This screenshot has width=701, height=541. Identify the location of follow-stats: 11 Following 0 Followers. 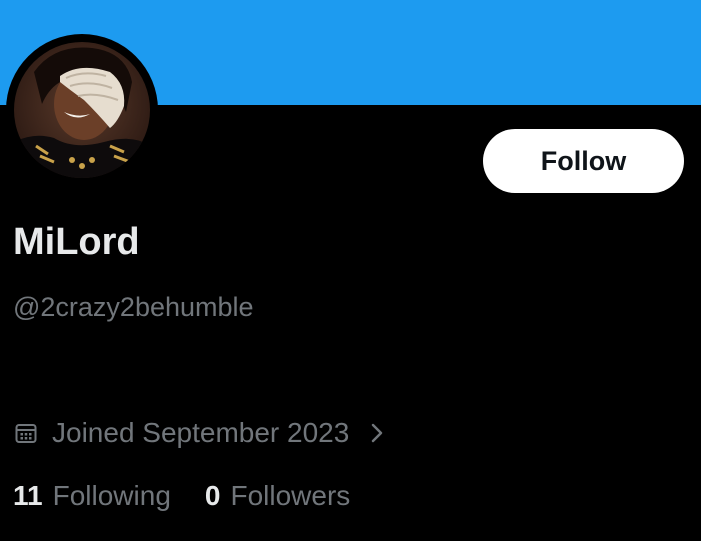
(181, 496).